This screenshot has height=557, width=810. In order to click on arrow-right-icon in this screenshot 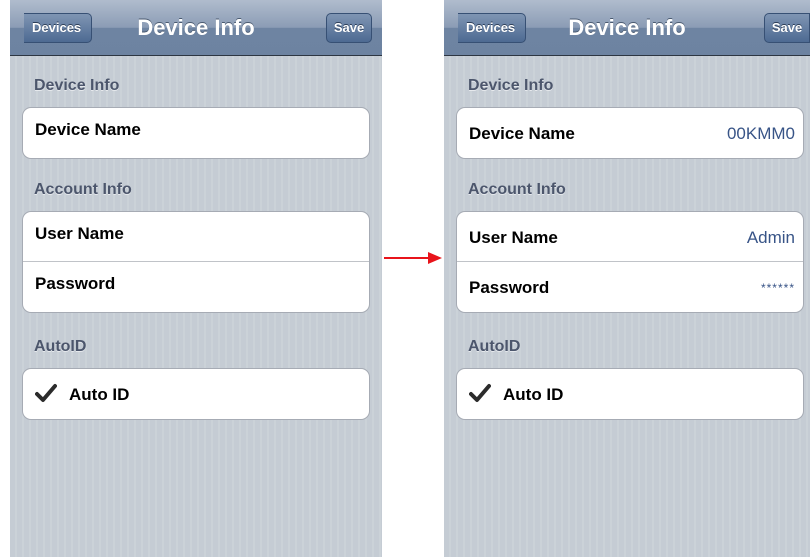, I will do `click(413, 258)`.